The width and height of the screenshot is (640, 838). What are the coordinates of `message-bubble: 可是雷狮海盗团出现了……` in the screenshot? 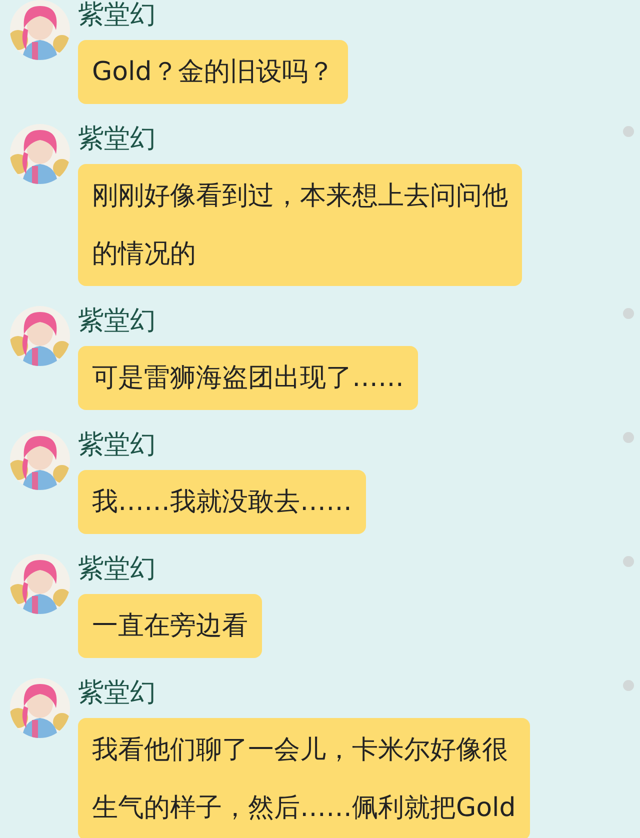 It's located at (248, 378).